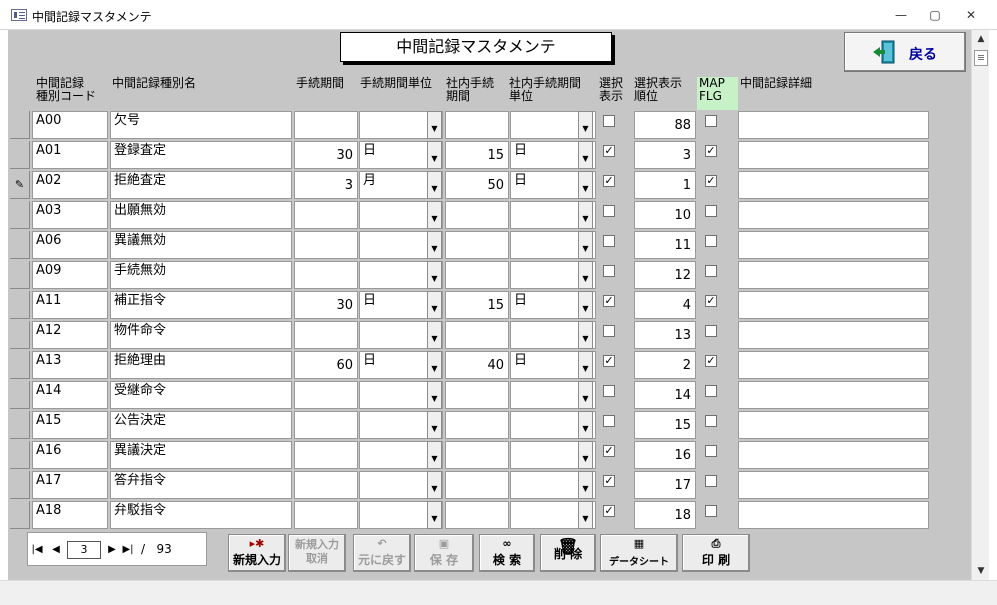  What do you see at coordinates (981, 39) in the screenshot?
I see `scroll-up-icon: ▲` at bounding box center [981, 39].